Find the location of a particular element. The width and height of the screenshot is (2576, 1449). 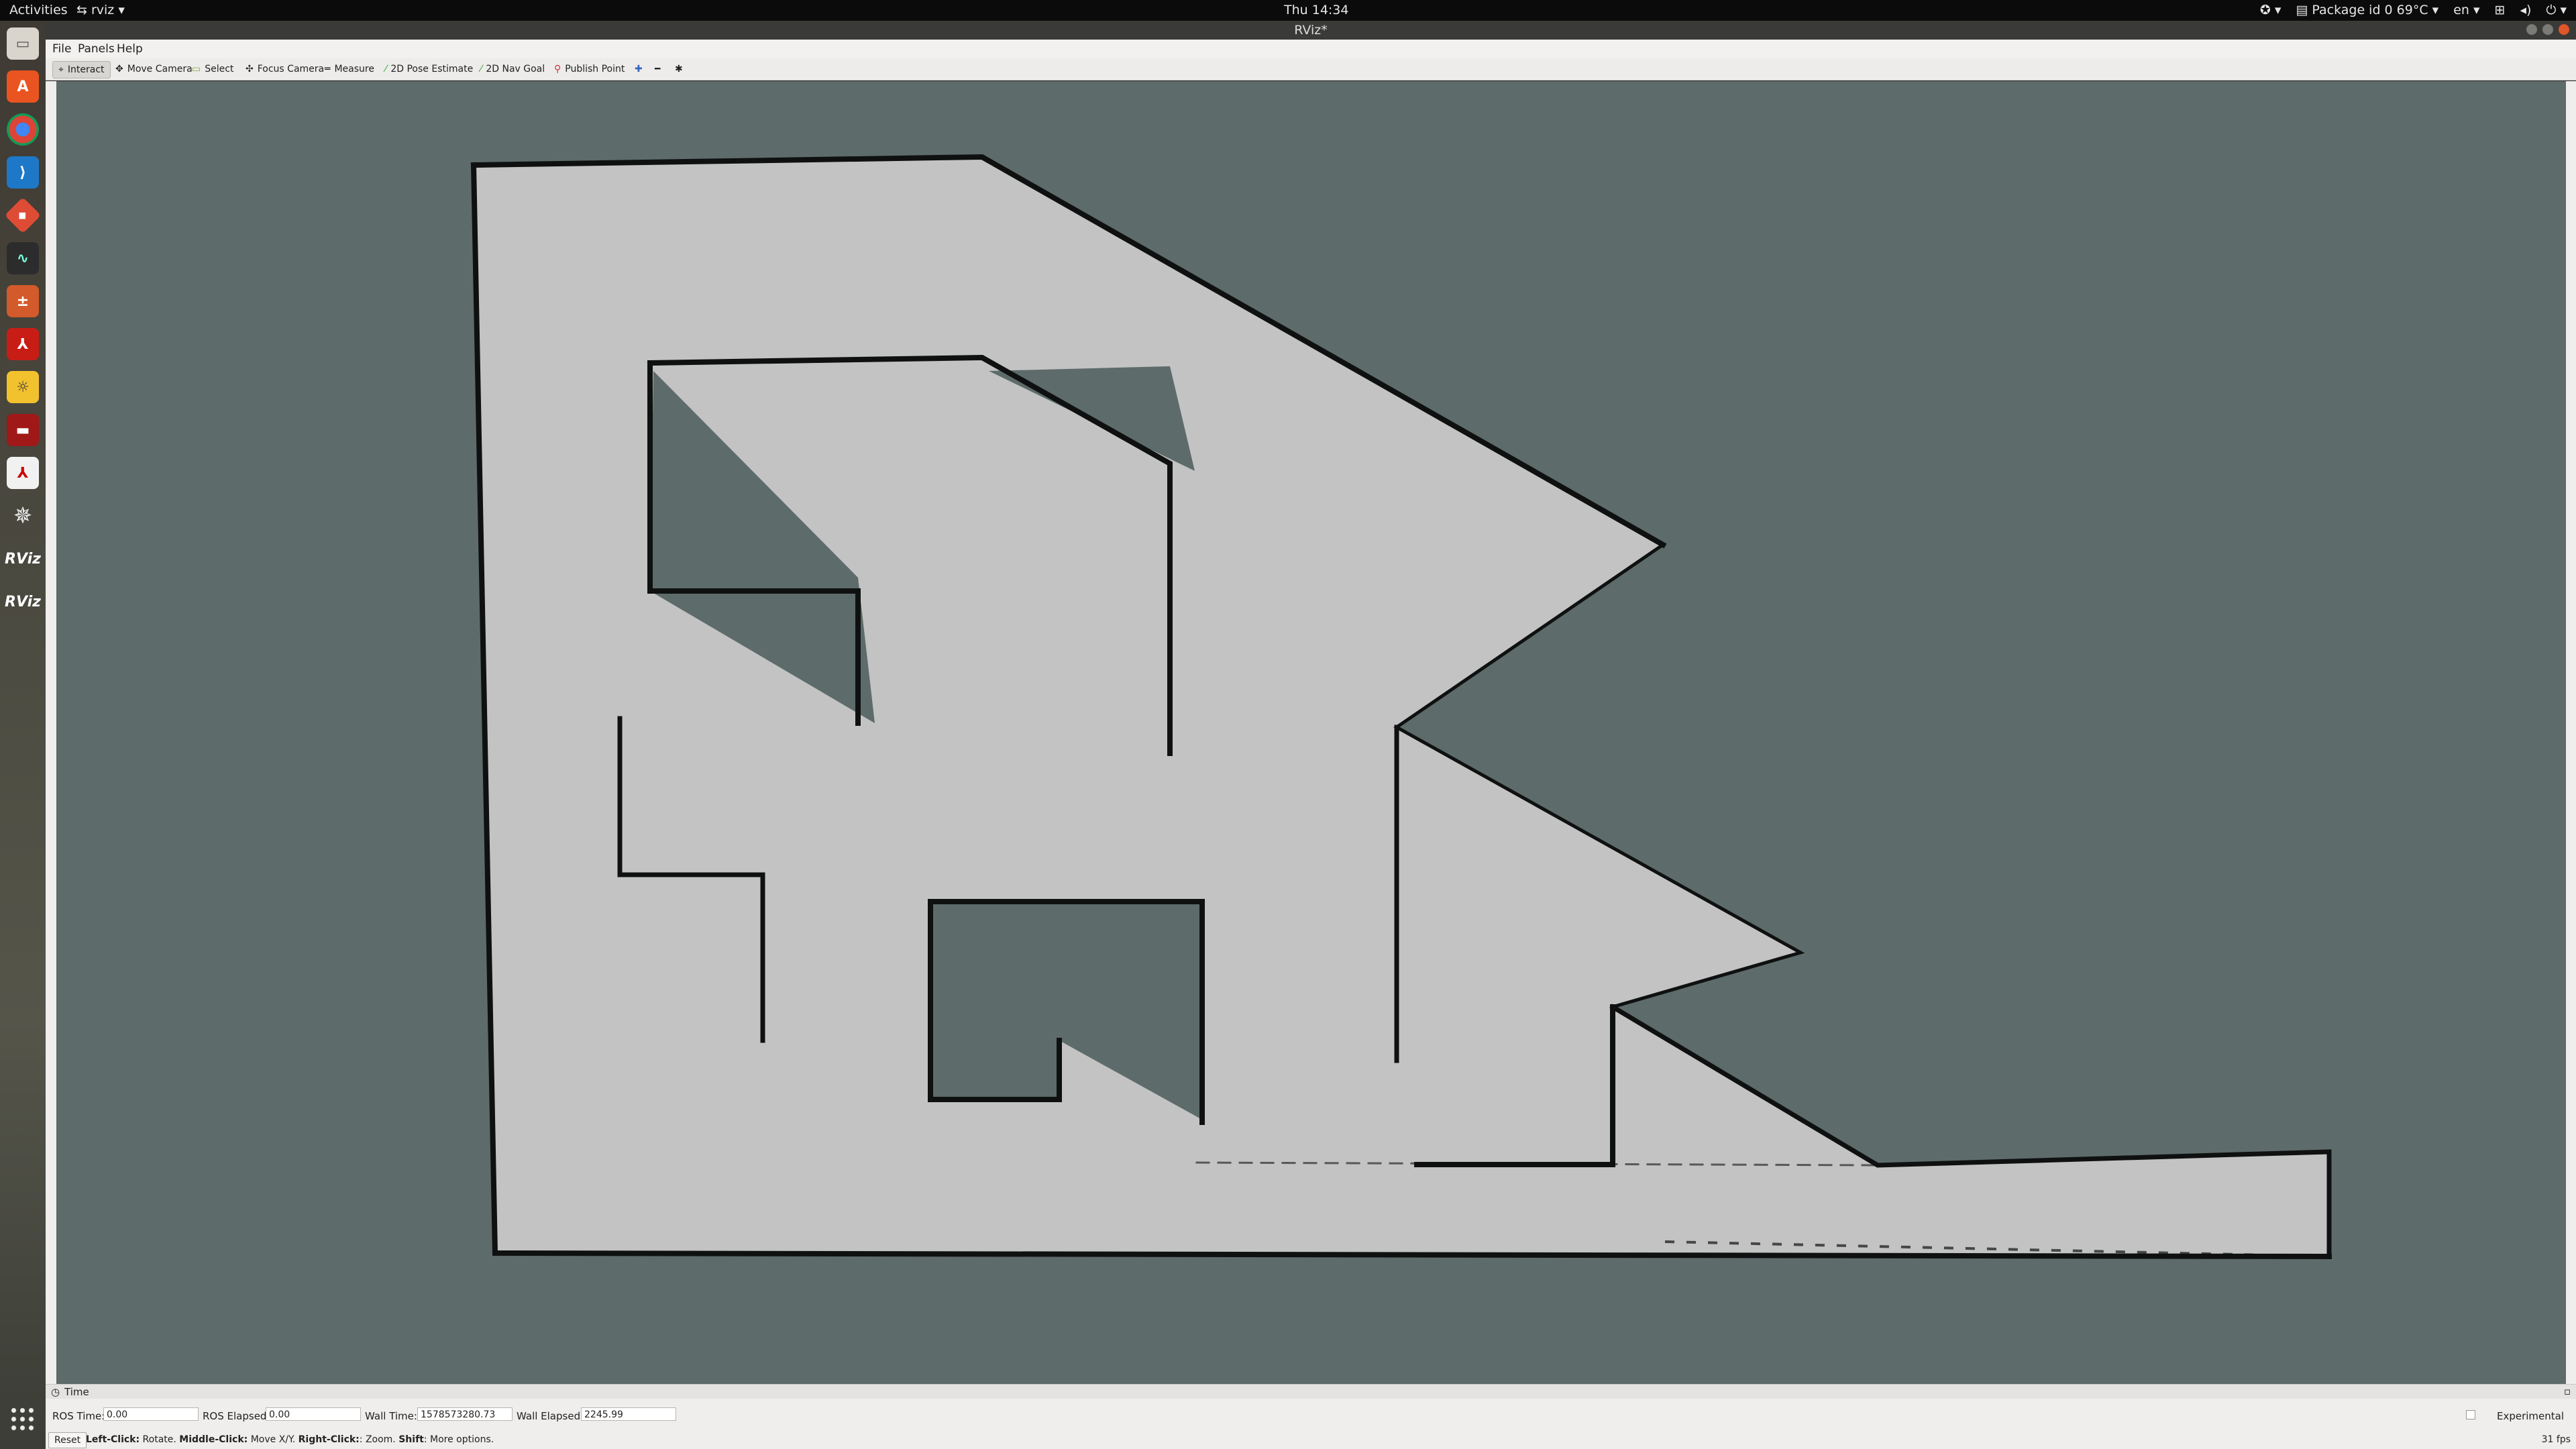

chrome-icon is located at coordinates (23, 129).